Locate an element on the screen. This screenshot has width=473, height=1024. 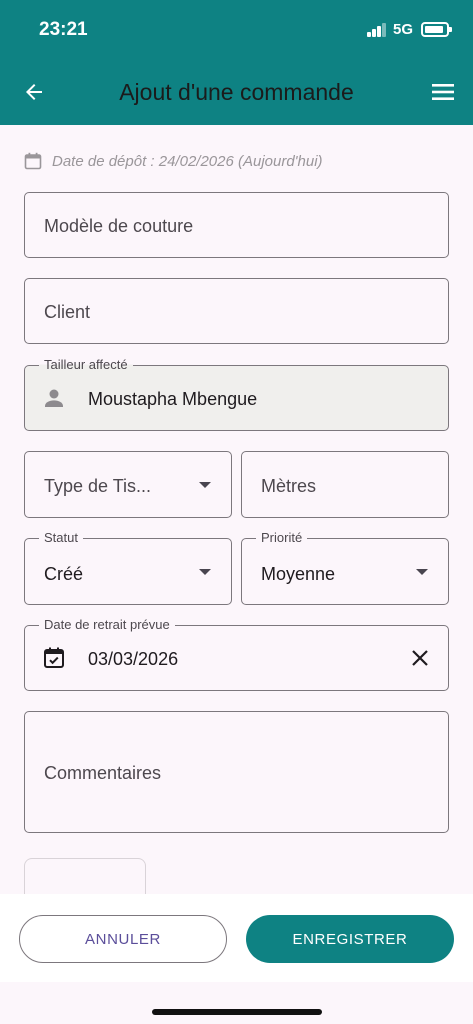
model-placeholder: Modèle de couture is located at coordinates (119, 226).